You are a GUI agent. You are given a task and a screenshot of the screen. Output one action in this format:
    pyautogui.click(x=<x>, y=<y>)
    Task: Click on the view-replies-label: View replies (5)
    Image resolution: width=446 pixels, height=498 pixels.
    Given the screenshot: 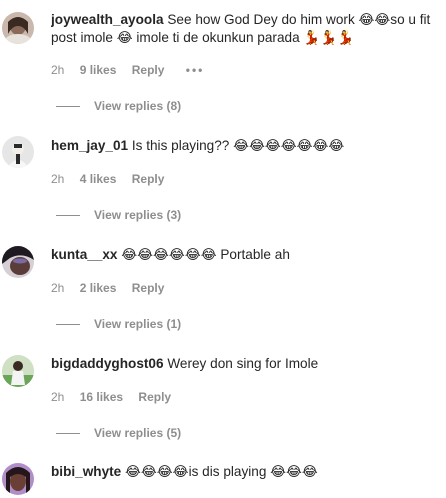 What is the action you would take?
    pyautogui.click(x=138, y=433)
    